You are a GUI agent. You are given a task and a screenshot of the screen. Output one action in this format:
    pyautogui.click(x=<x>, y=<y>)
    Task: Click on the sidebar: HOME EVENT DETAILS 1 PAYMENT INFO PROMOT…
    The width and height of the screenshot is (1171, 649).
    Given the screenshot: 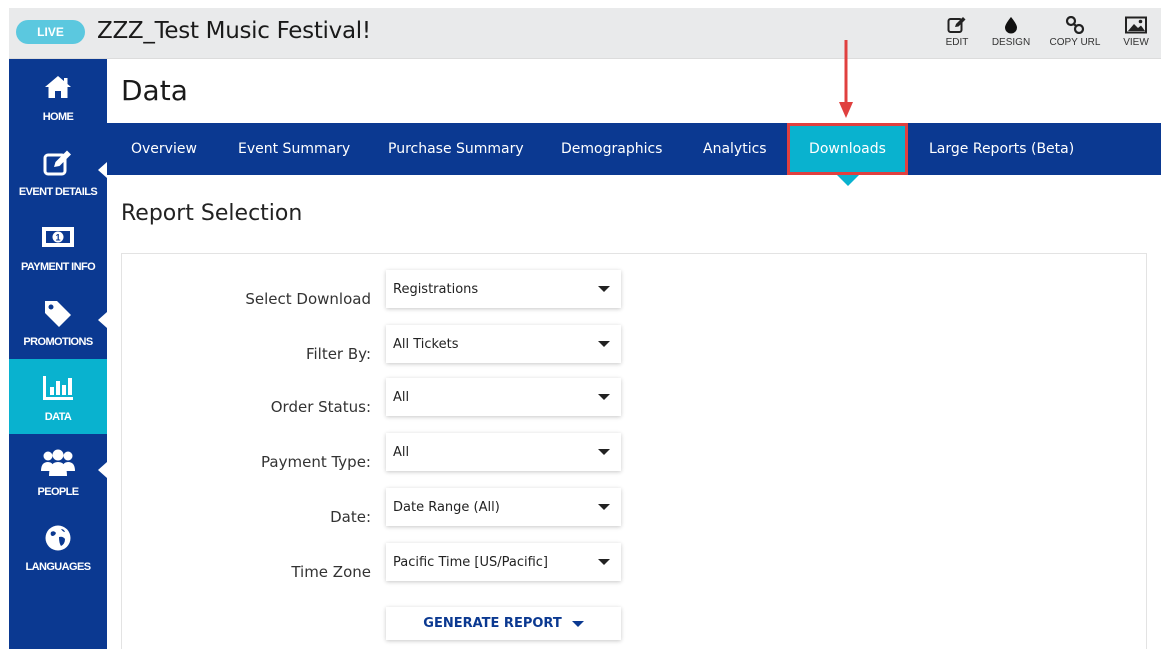 What is the action you would take?
    pyautogui.click(x=58, y=354)
    